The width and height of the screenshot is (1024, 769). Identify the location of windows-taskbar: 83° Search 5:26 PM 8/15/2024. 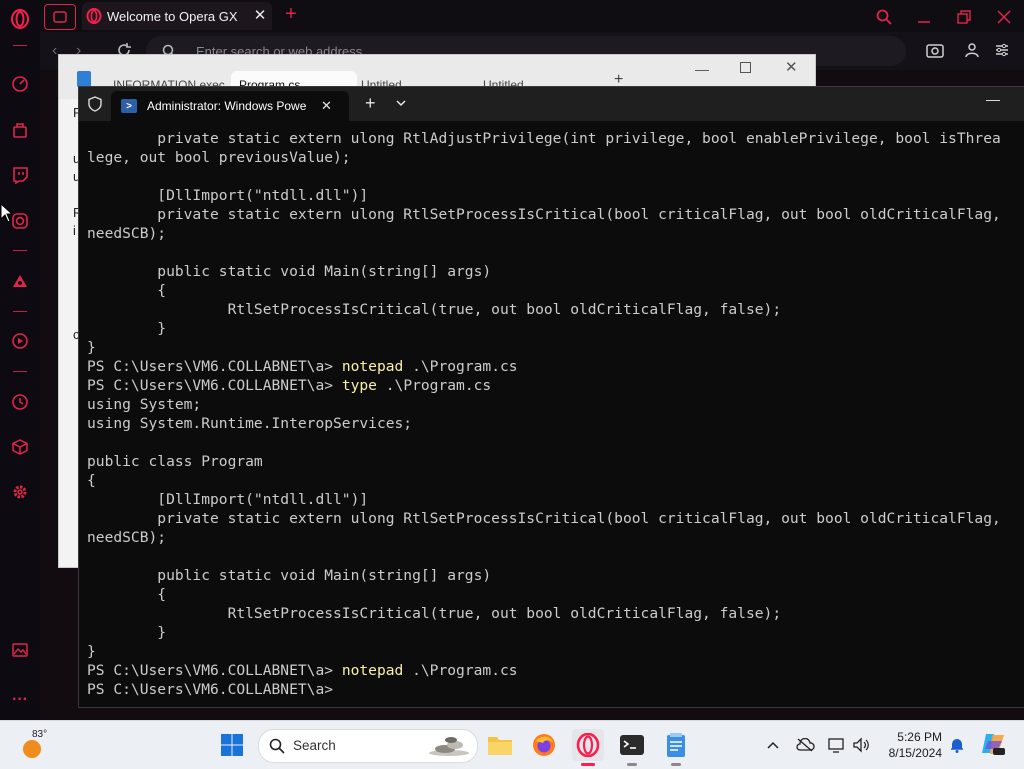
(512, 744).